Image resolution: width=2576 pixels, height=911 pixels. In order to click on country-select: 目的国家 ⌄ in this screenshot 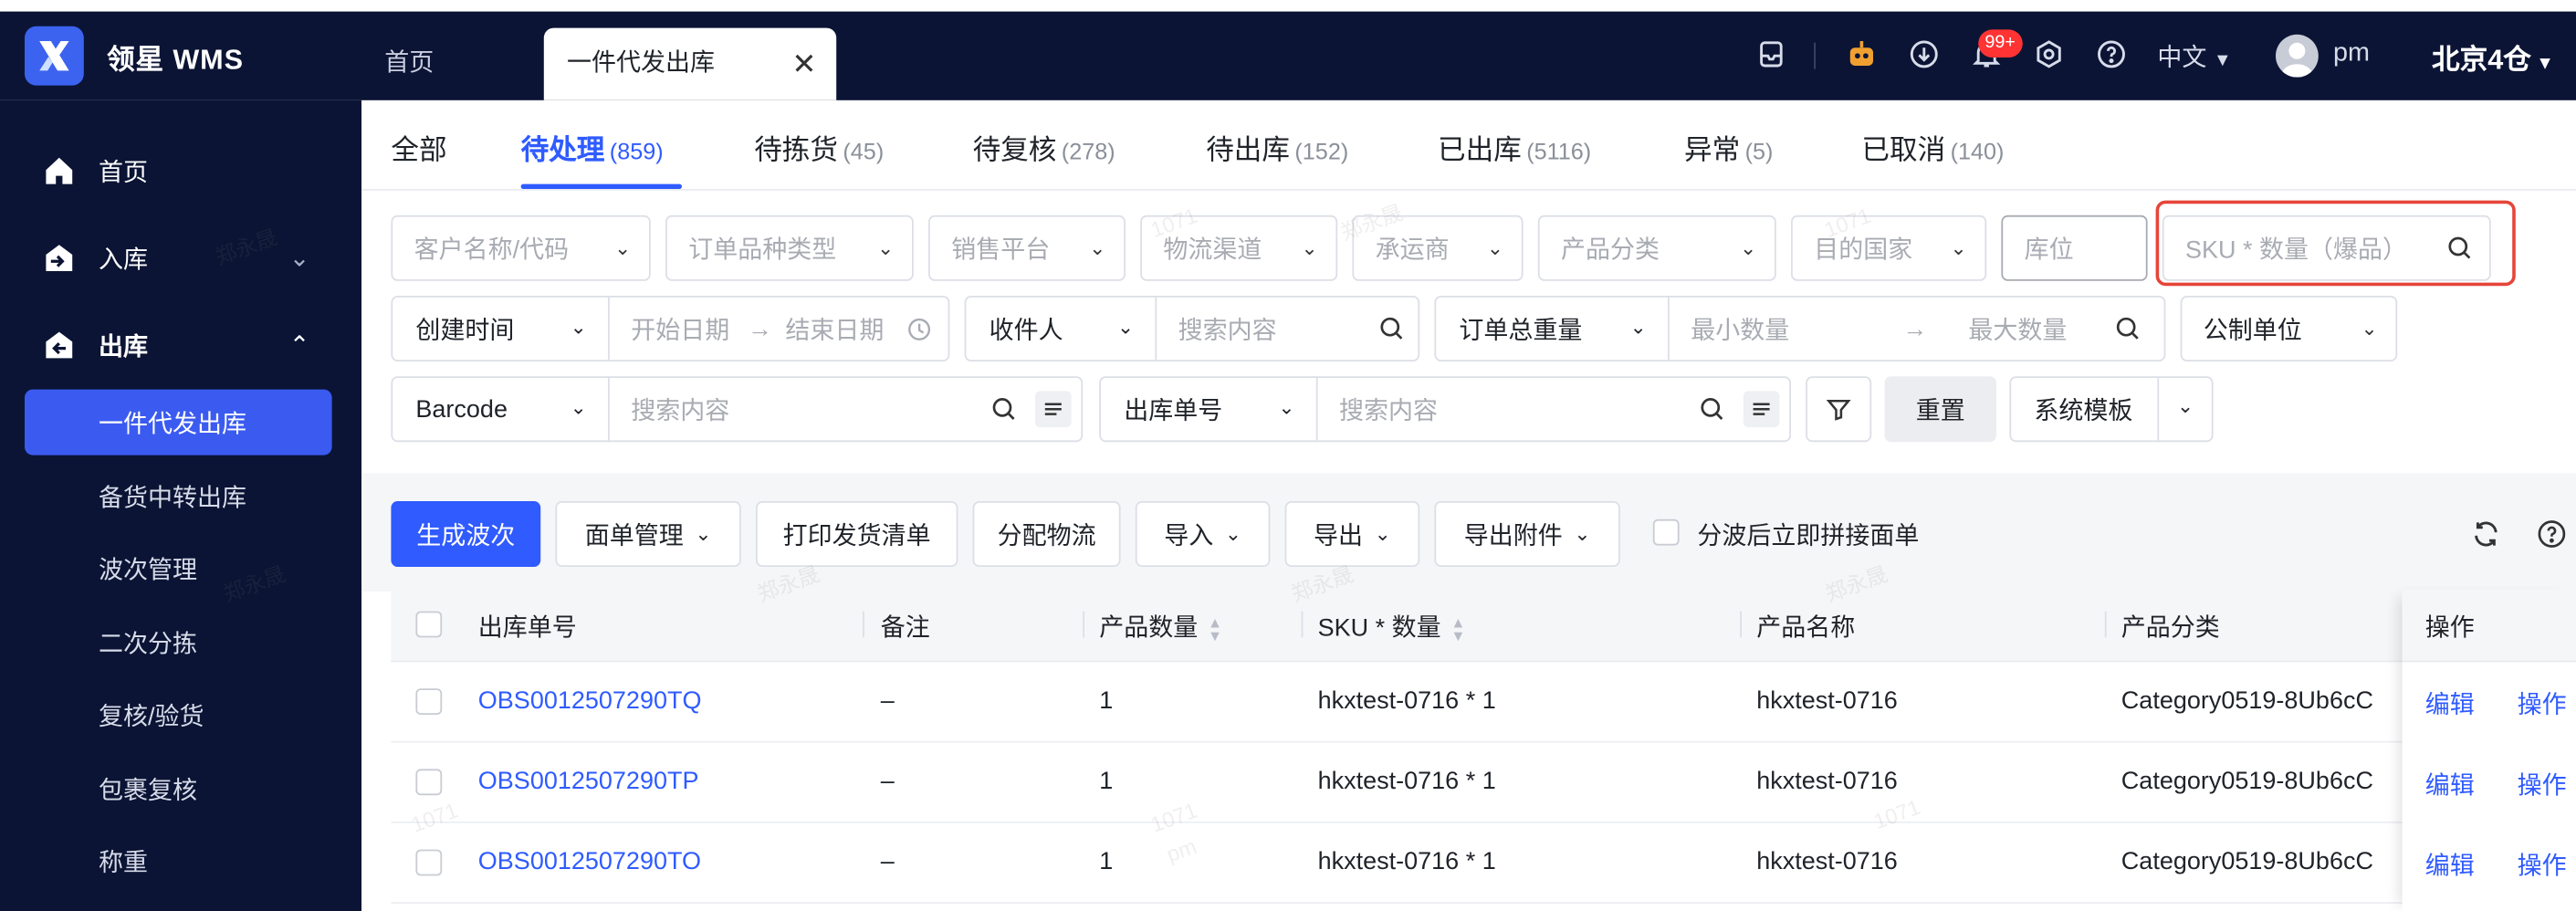, I will do `click(1889, 248)`.